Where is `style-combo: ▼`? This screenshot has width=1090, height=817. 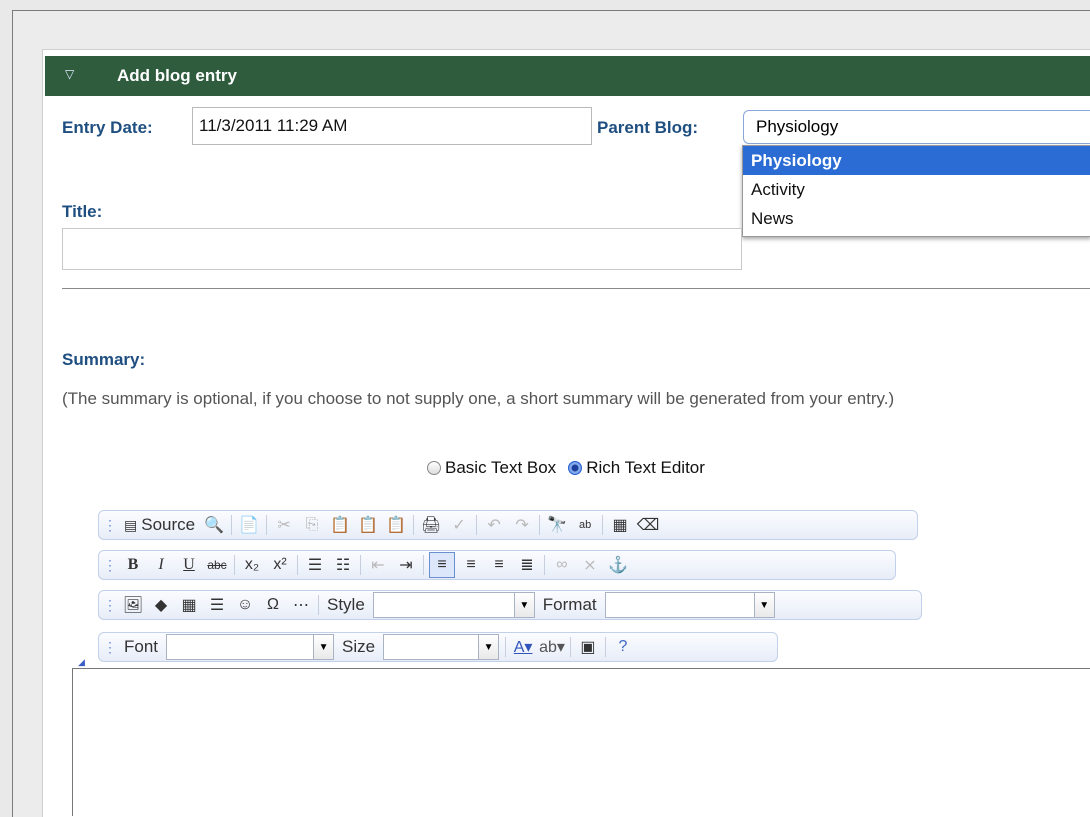 style-combo: ▼ is located at coordinates (453, 605).